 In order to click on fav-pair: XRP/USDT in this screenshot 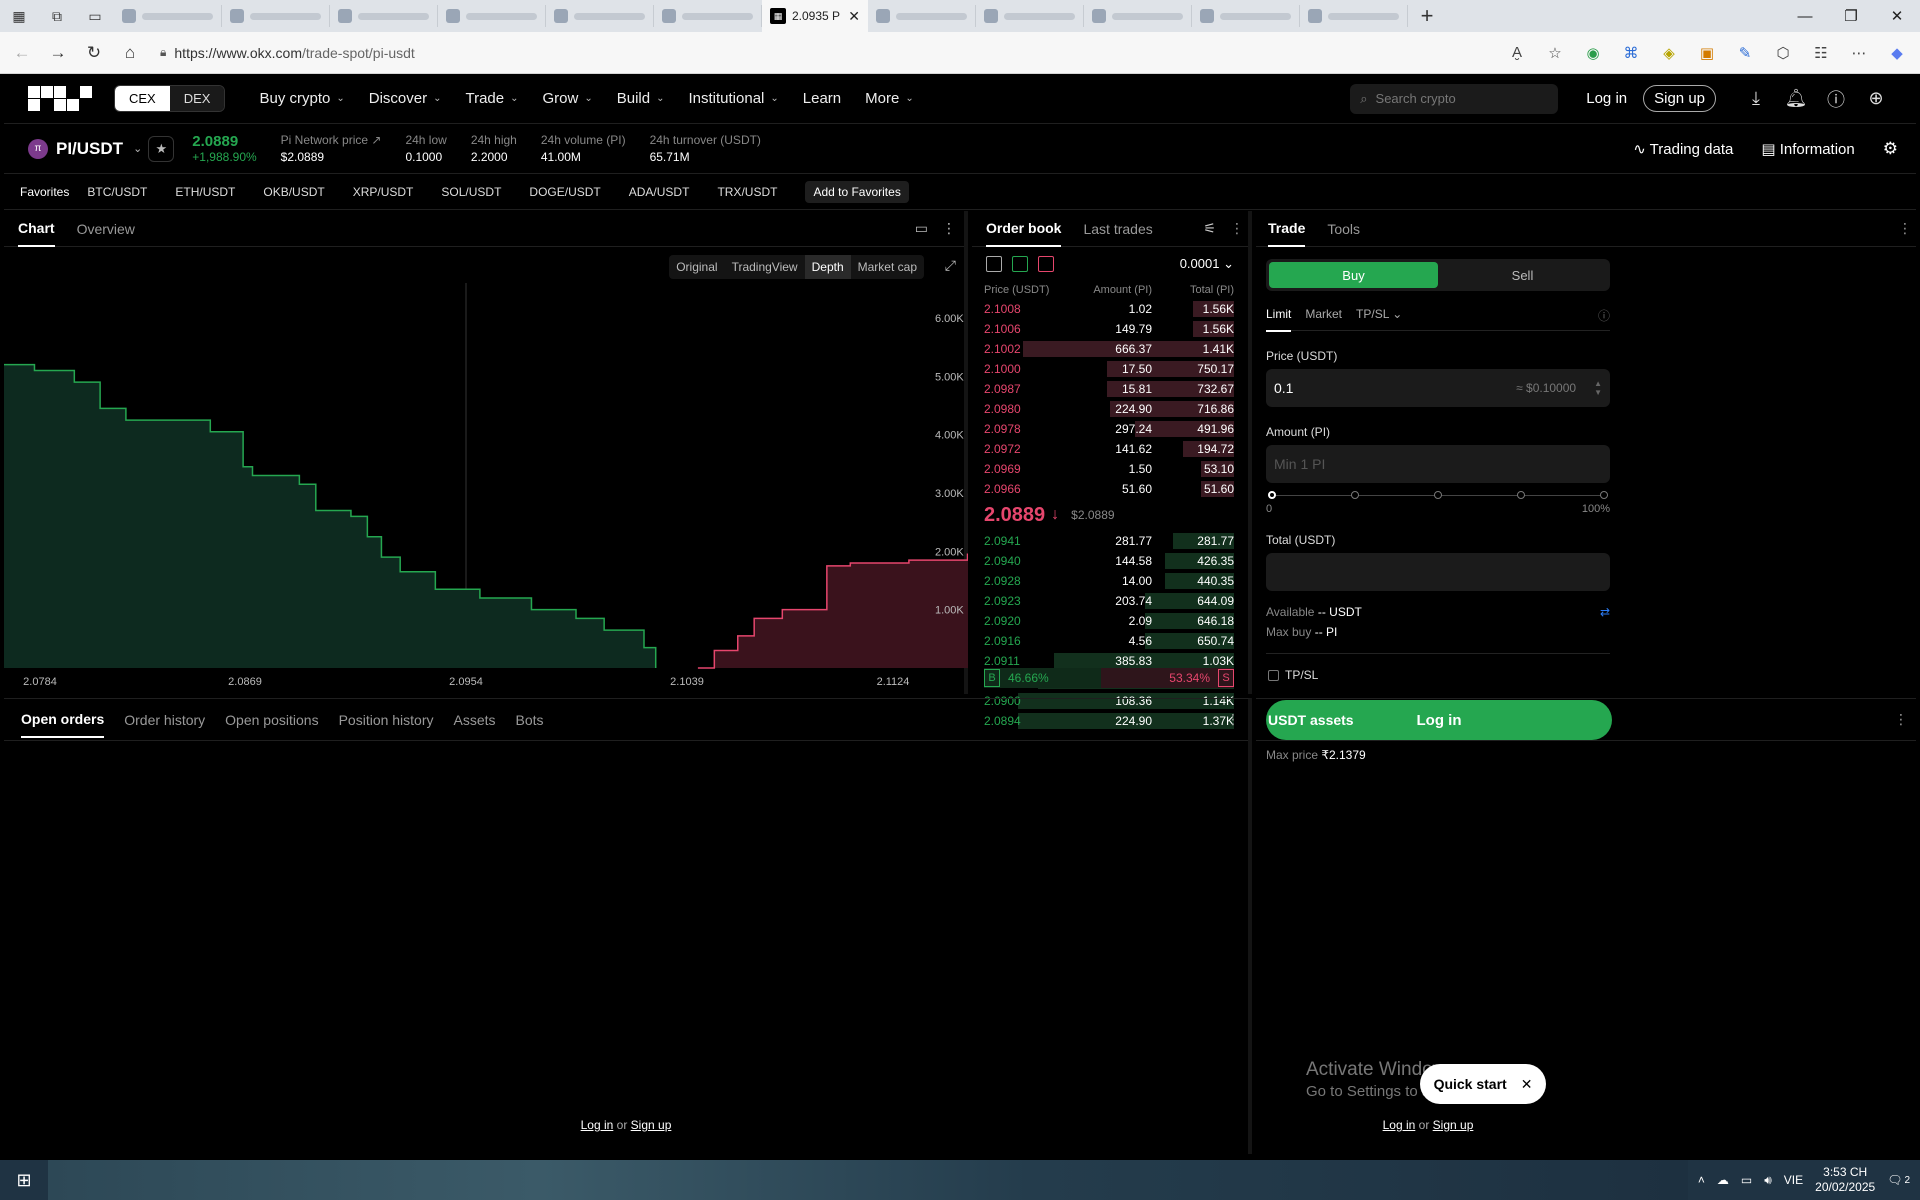, I will do `click(383, 192)`.